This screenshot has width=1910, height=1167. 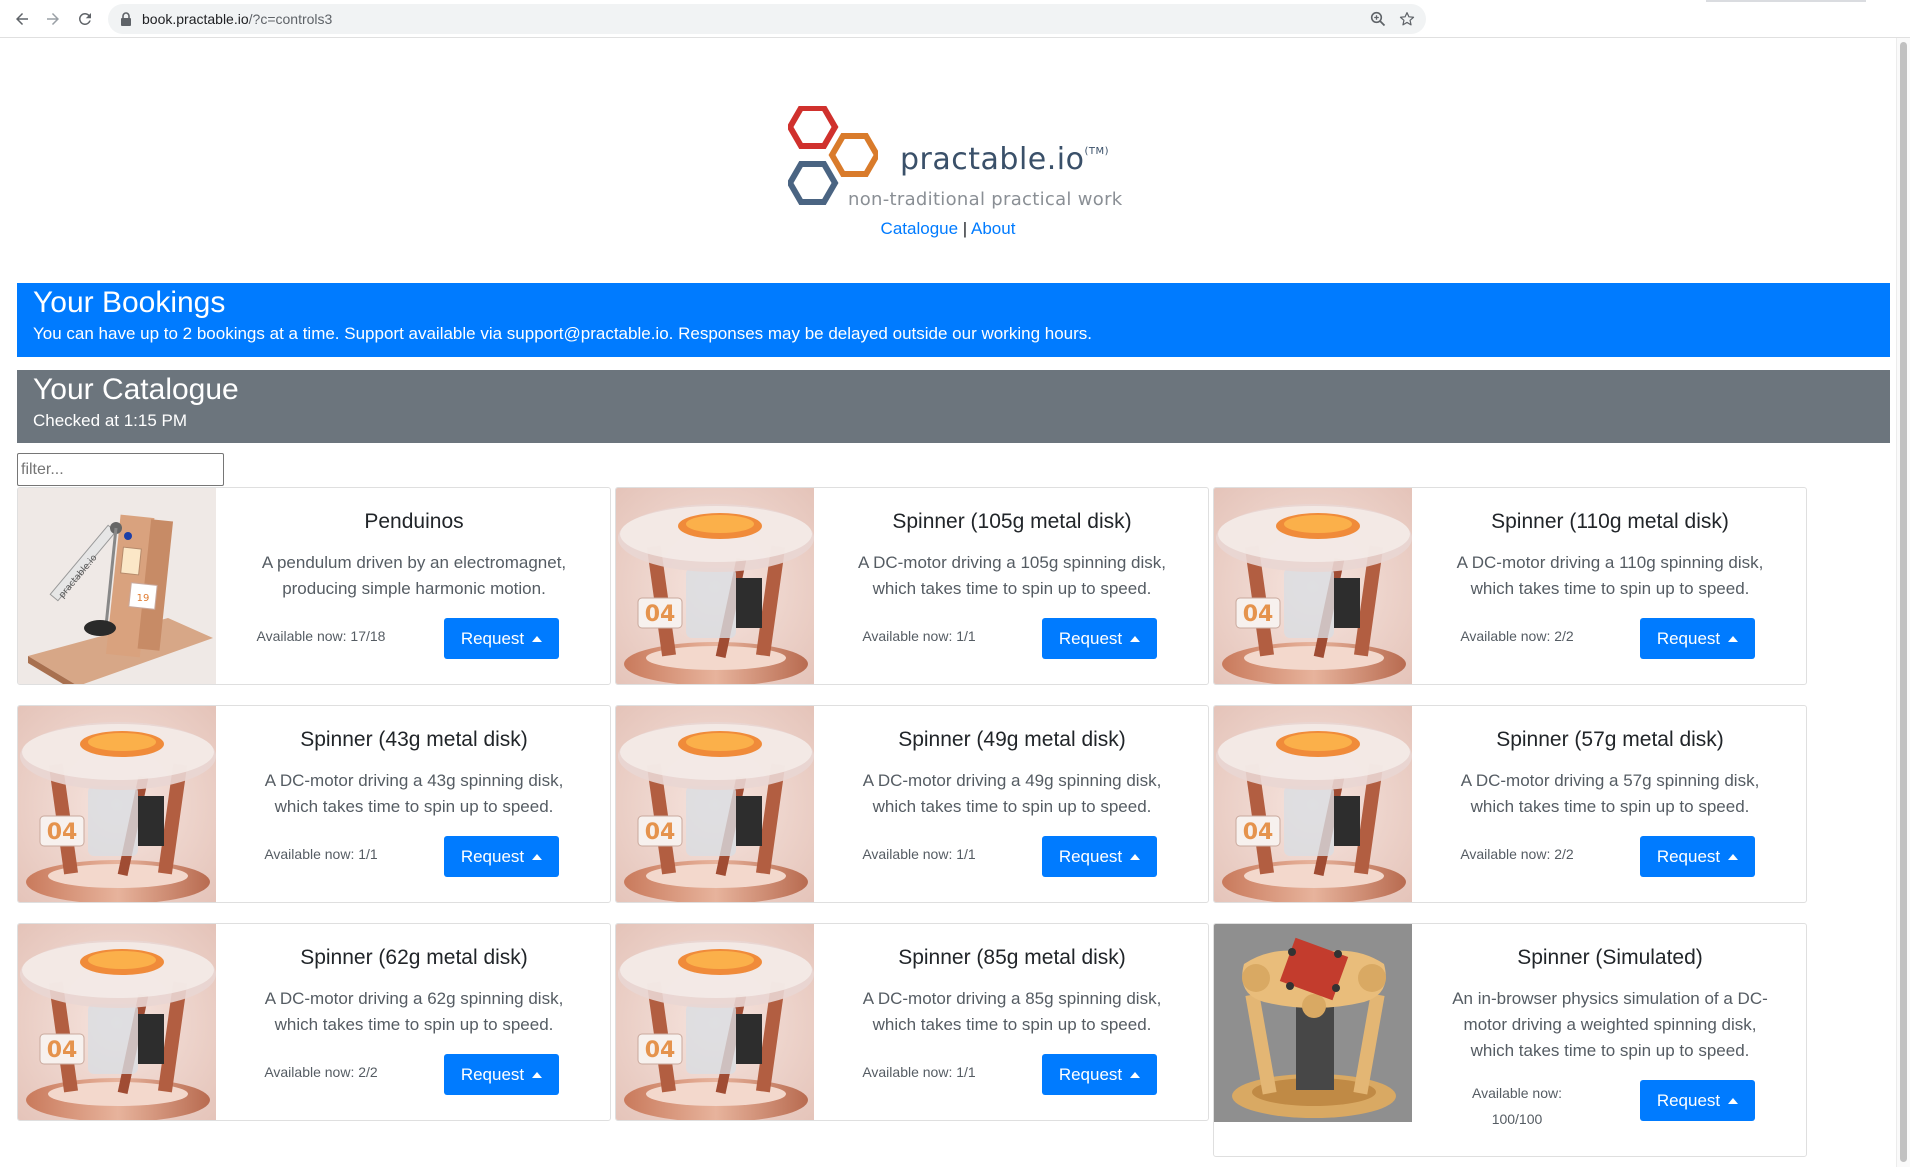 I want to click on lock-icon, so click(x=126, y=19).